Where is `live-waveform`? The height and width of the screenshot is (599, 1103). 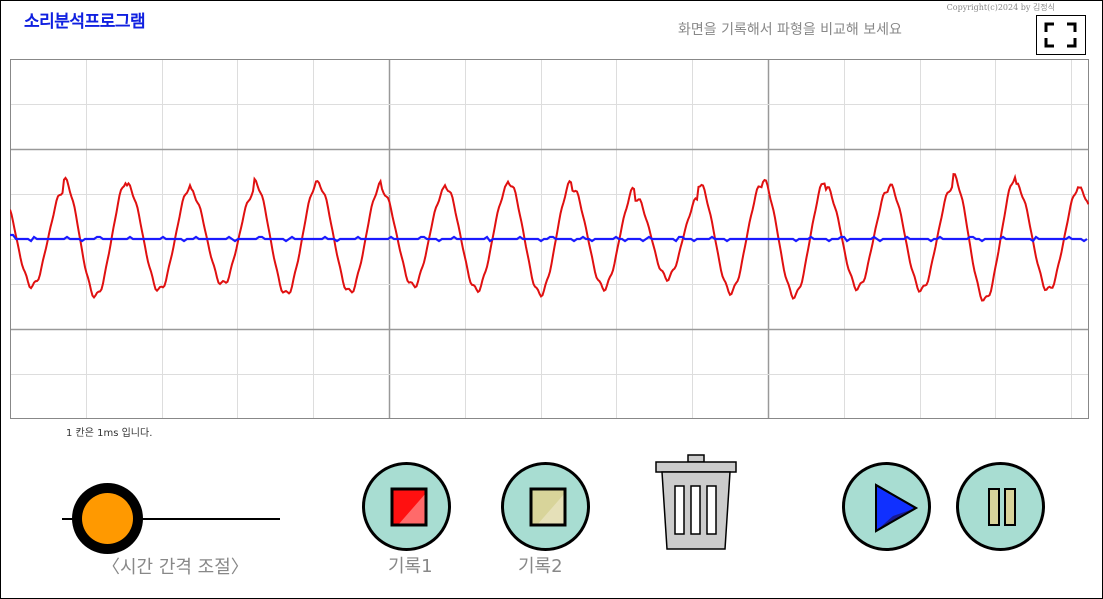 live-waveform is located at coordinates (549, 238).